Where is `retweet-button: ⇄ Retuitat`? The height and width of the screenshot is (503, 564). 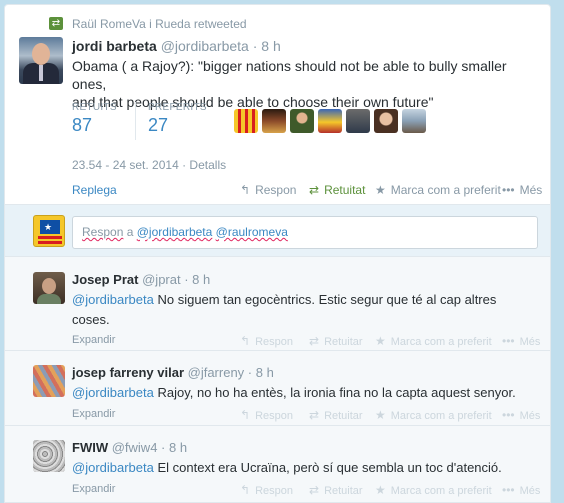 retweet-button: ⇄ Retuitat is located at coordinates (337, 190).